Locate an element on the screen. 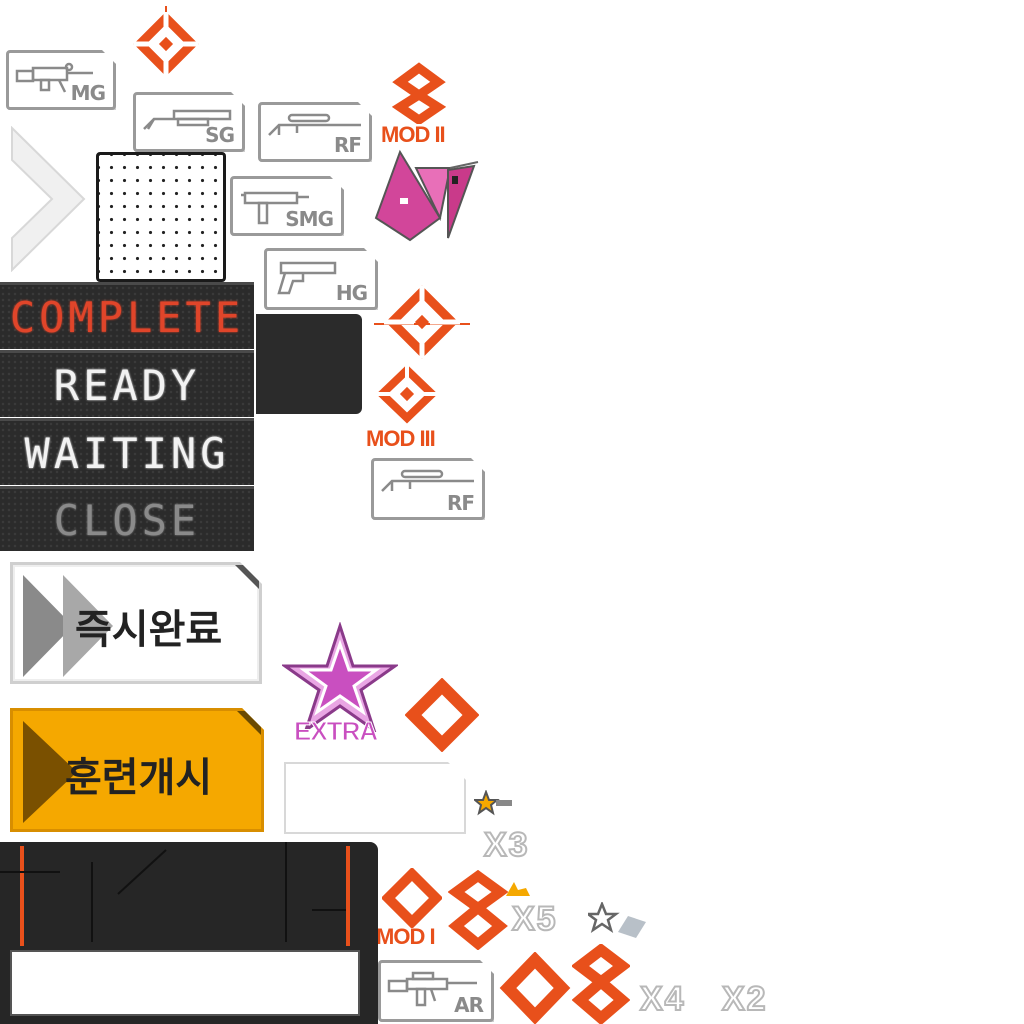 This screenshot has width=1024, height=1024. badge-label: AR is located at coordinates (468, 1005).